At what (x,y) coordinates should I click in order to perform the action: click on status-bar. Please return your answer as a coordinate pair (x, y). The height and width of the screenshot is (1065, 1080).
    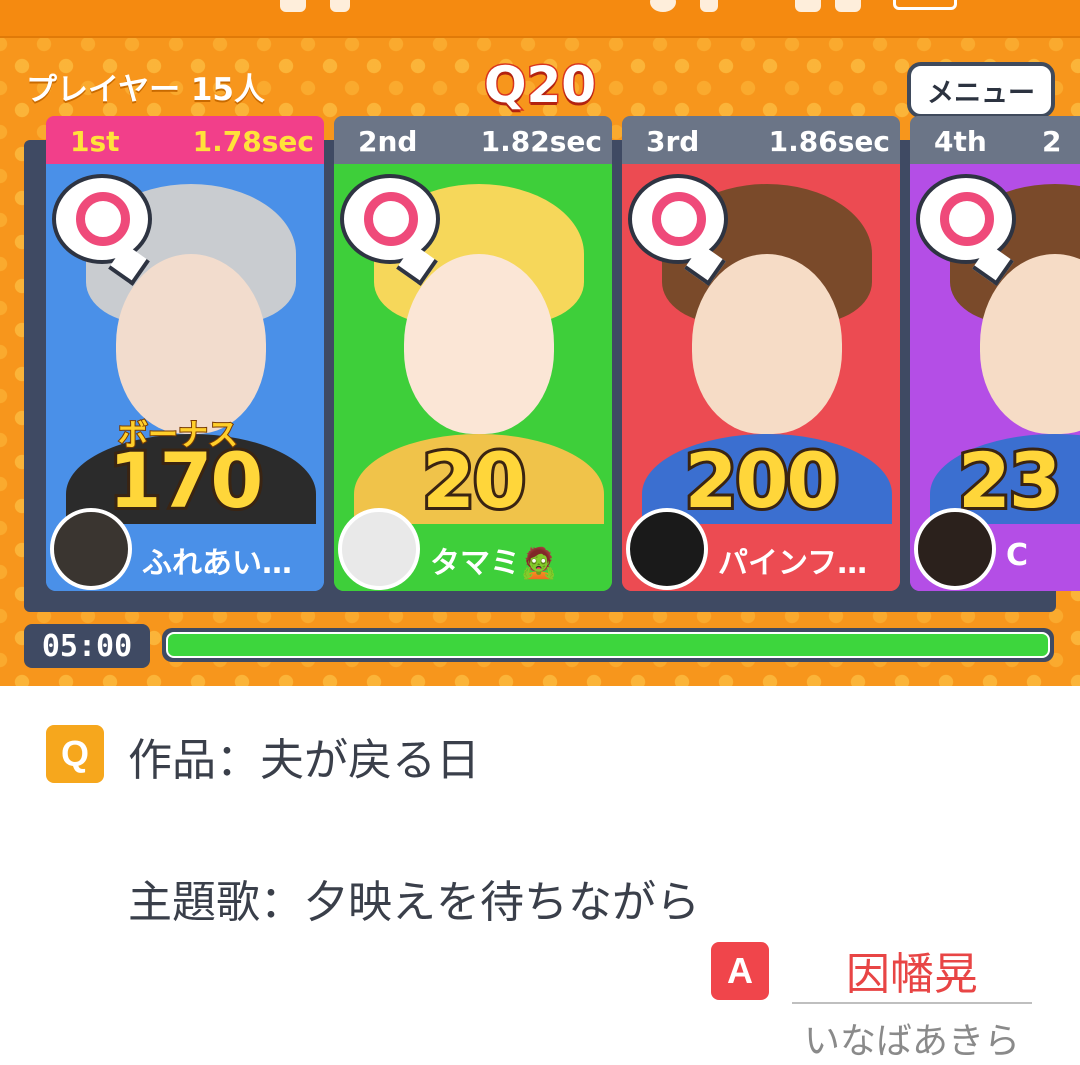
    Looking at the image, I should click on (540, 19).